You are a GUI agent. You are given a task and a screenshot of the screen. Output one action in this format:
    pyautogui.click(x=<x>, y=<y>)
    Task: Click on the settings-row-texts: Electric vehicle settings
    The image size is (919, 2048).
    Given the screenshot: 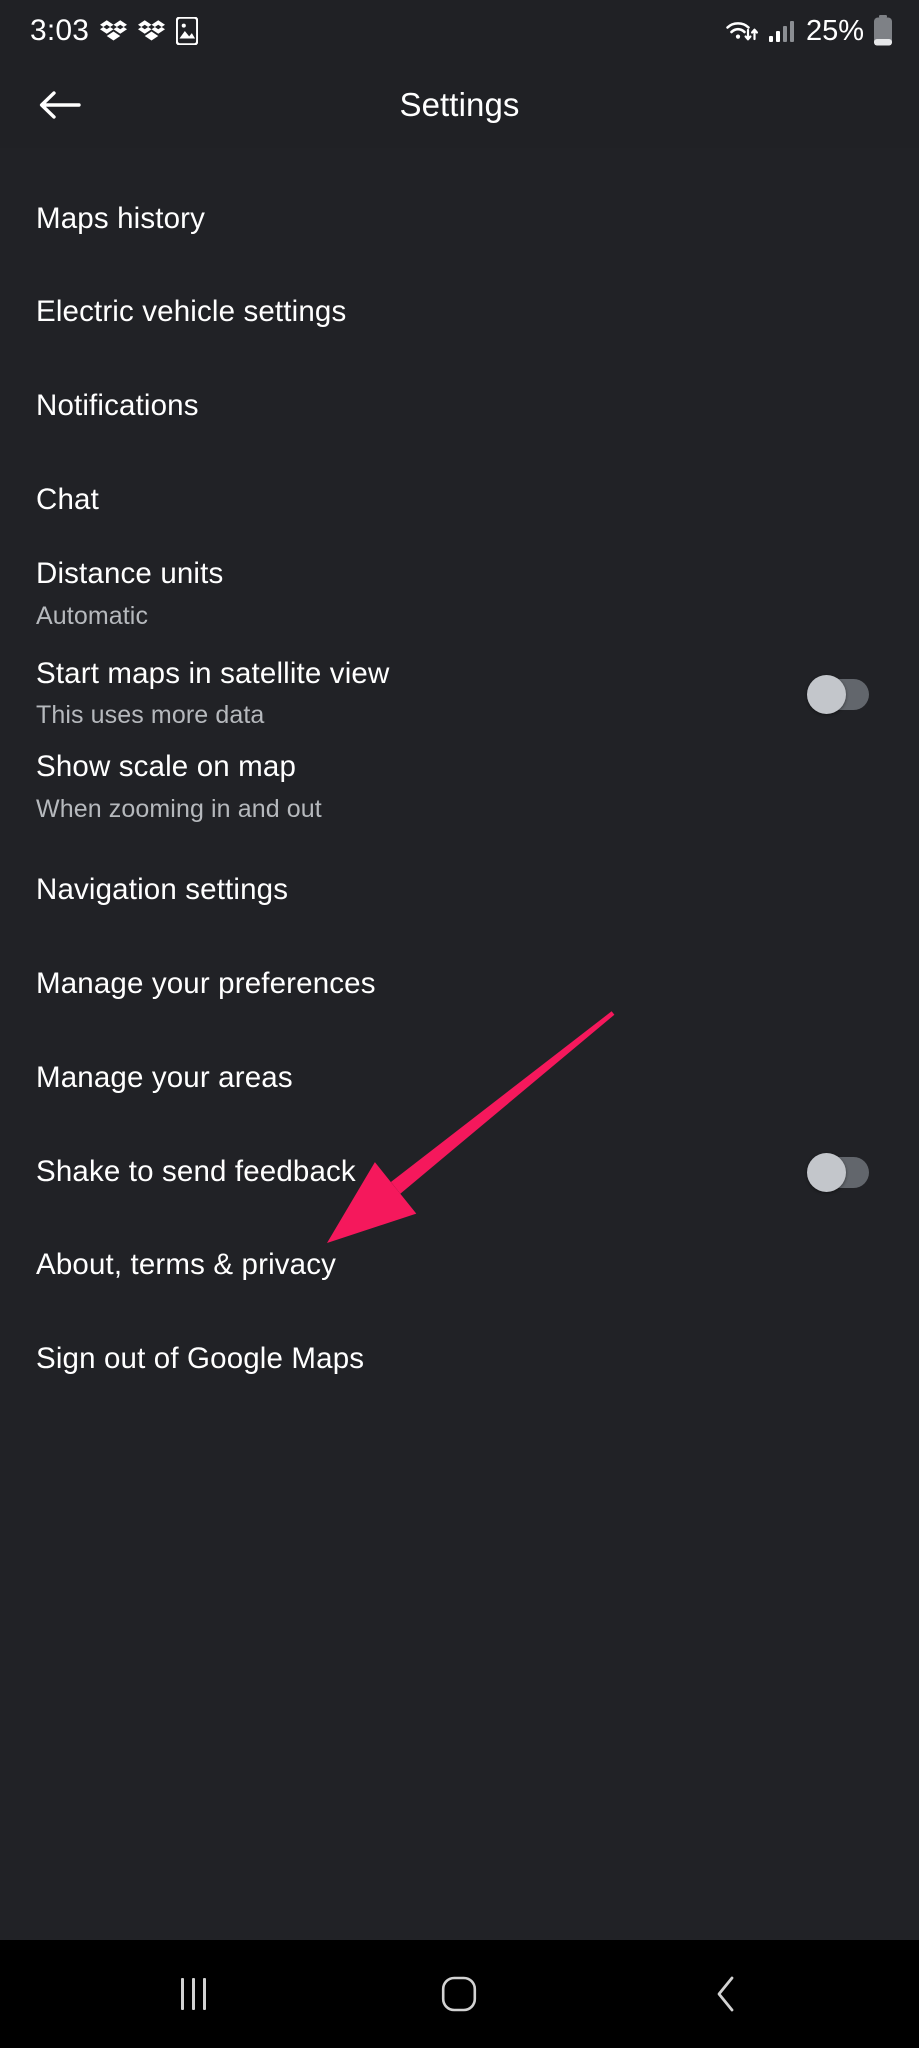 What is the action you would take?
    pyautogui.click(x=191, y=312)
    